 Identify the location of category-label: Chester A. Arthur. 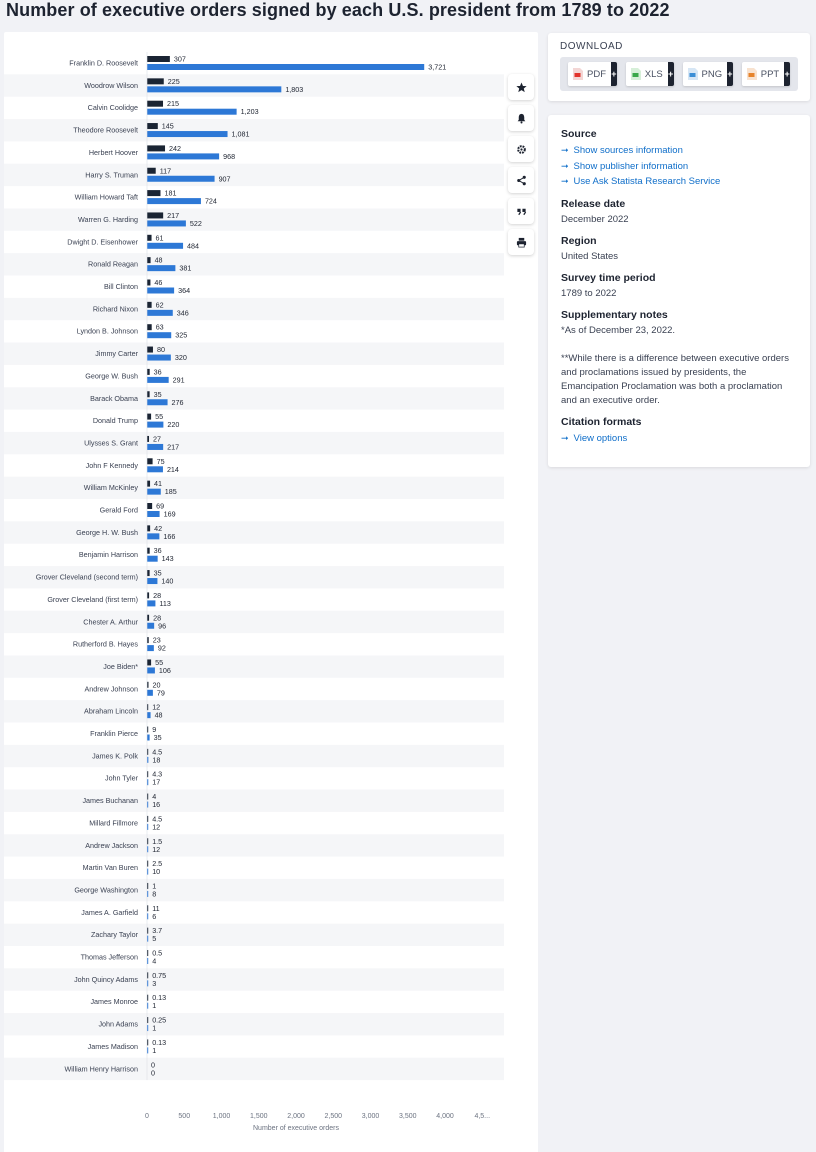
(110, 621).